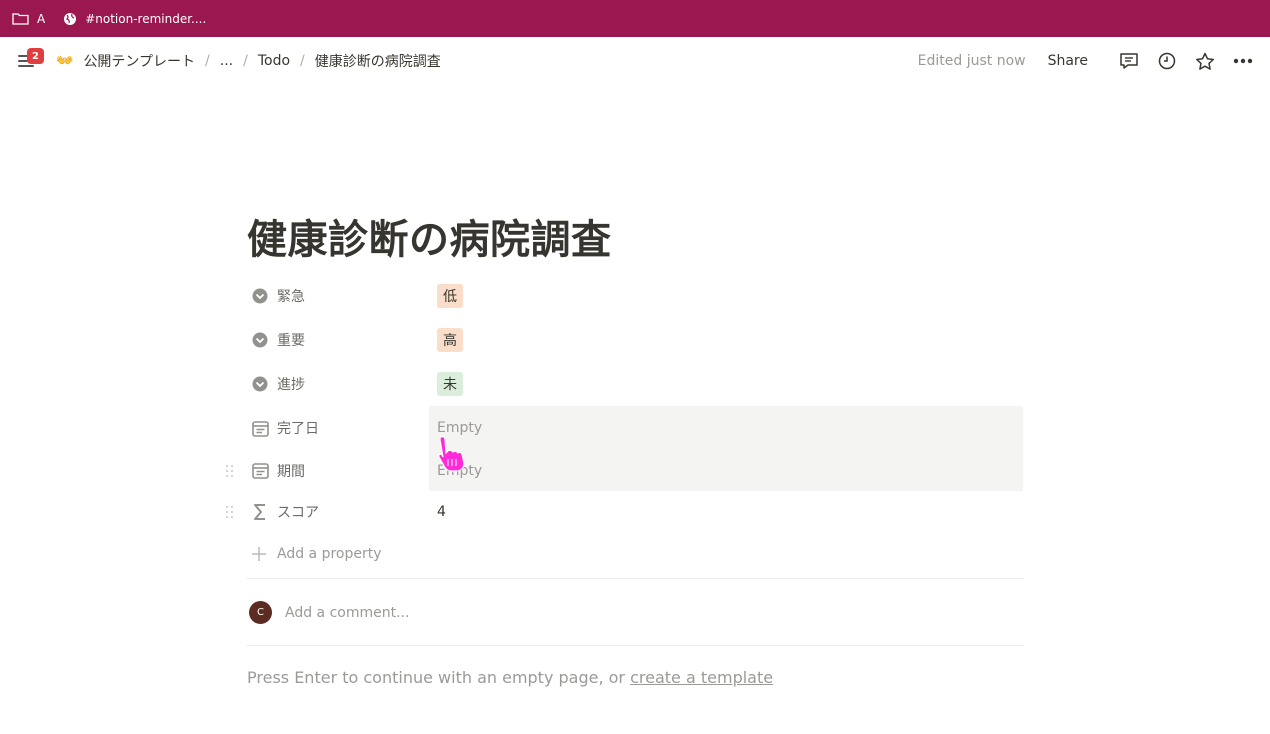 Image resolution: width=1270 pixels, height=734 pixels. I want to click on add-property-label: Add a property, so click(329, 554).